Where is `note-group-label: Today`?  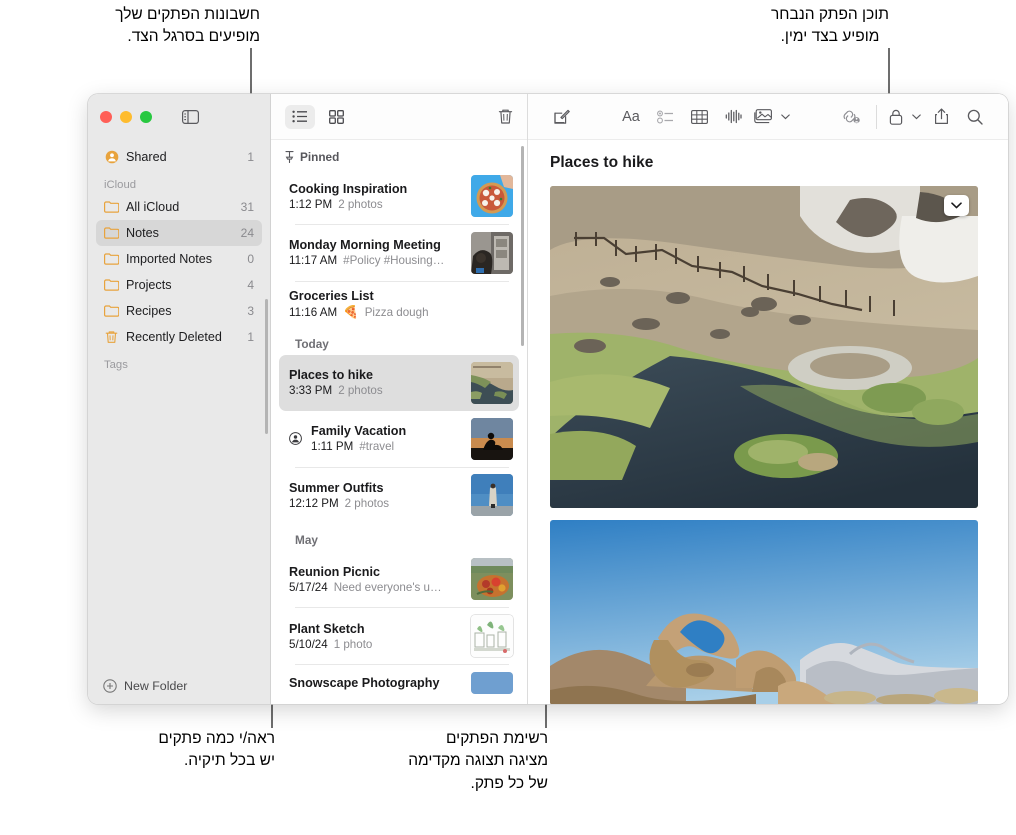 note-group-label: Today is located at coordinates (312, 343).